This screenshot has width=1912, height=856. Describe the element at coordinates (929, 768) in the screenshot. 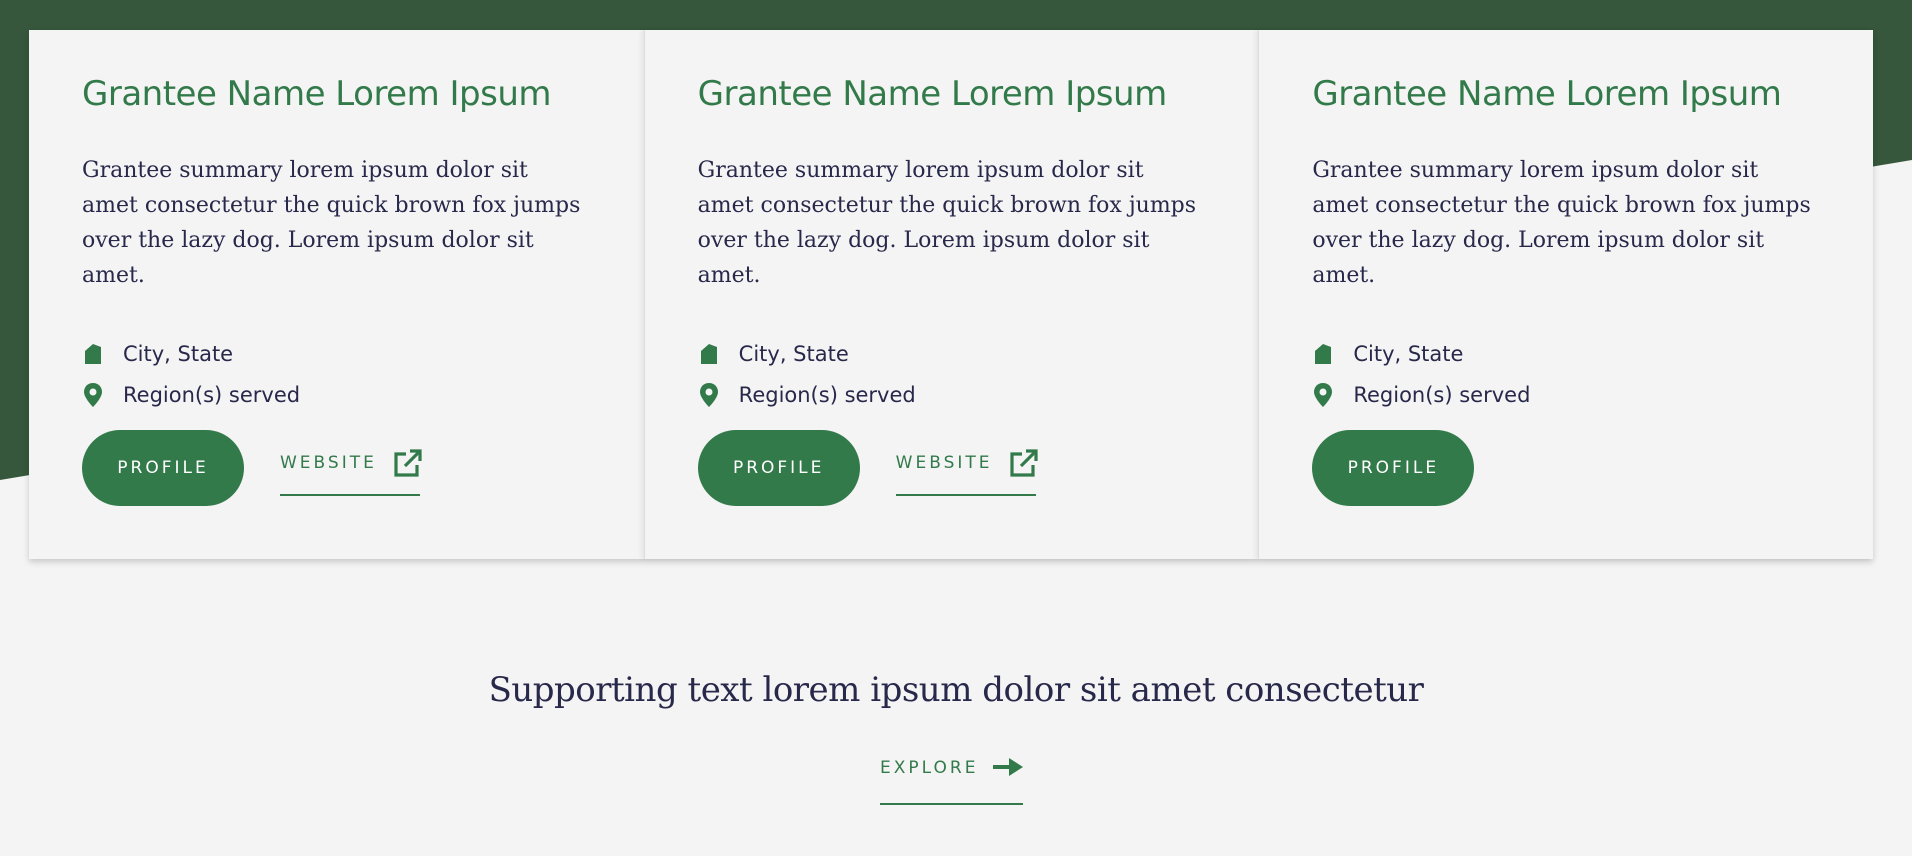

I see `explore-link-label: EXPLORE` at that location.